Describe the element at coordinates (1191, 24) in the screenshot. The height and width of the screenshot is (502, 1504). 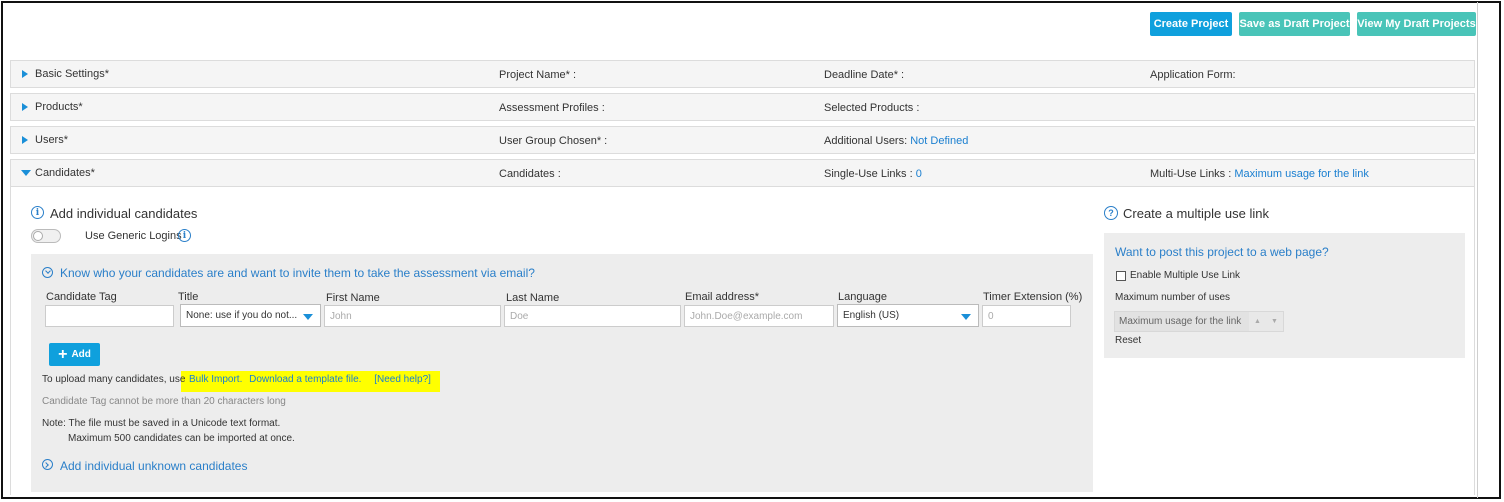
I see `create-project-button: Create Project` at that location.